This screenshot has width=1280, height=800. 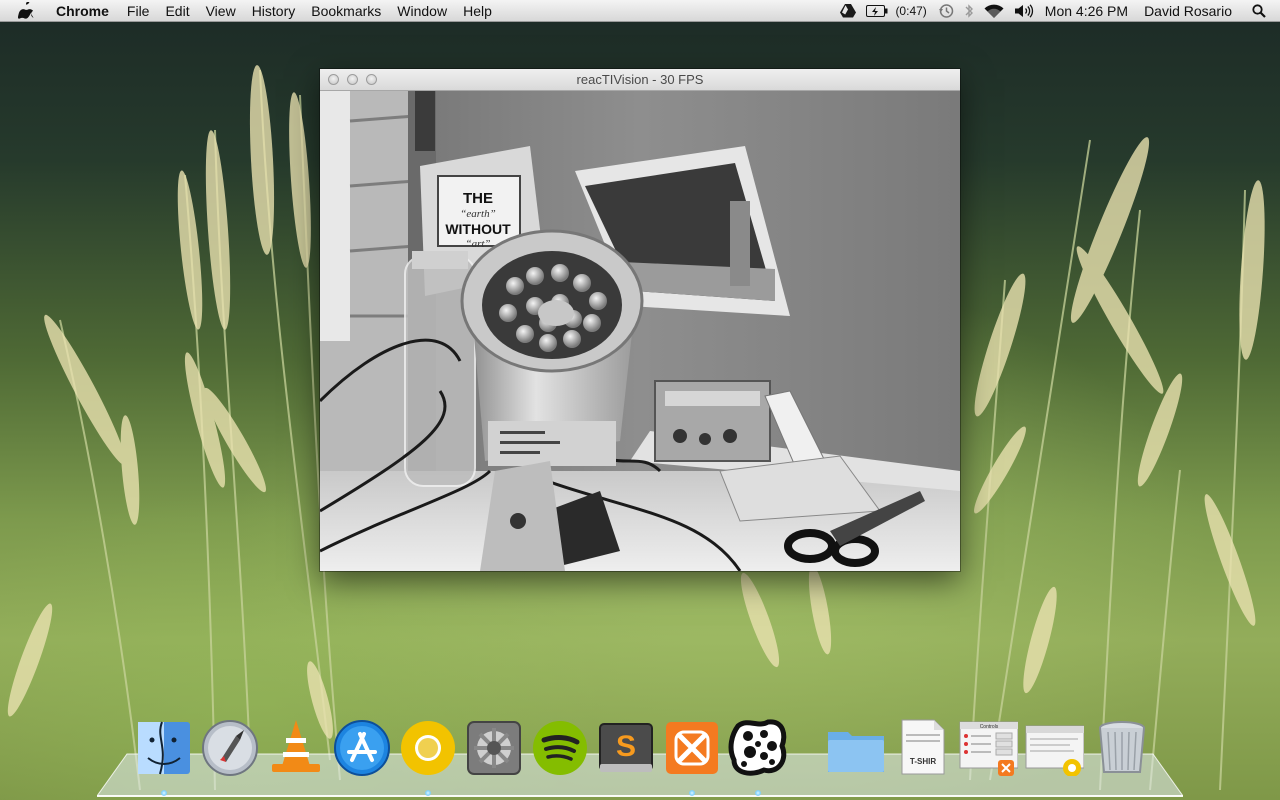 I want to click on menubar-clock: Mon 4:26 PM, so click(x=1086, y=11).